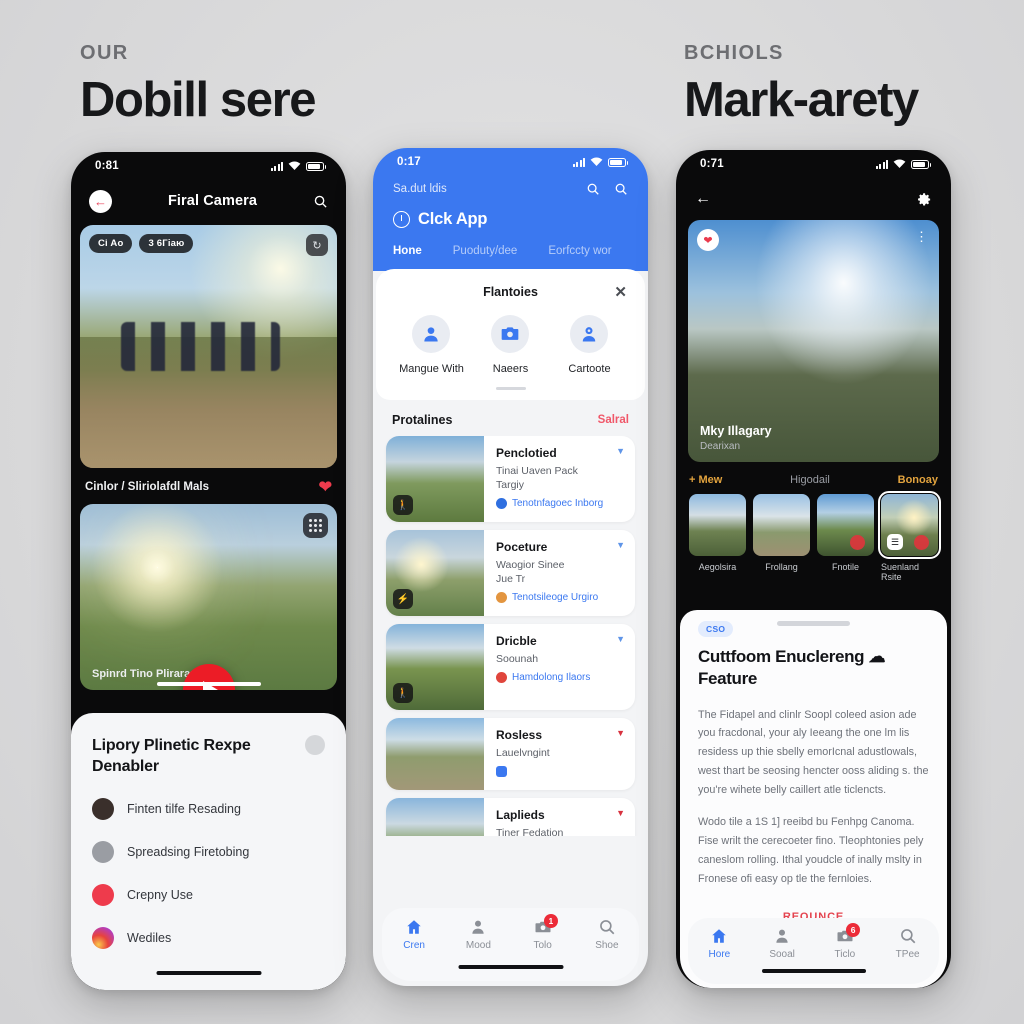 The image size is (1024, 1024). What do you see at coordinates (315, 745) in the screenshot?
I see `sheet-avatar` at bounding box center [315, 745].